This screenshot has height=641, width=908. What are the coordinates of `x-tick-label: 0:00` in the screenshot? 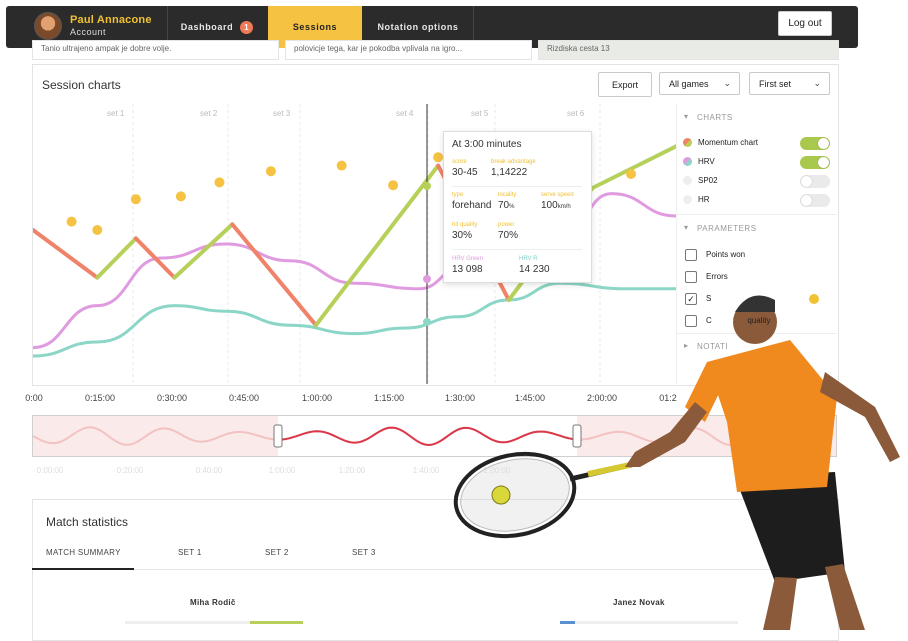 It's located at (34, 398).